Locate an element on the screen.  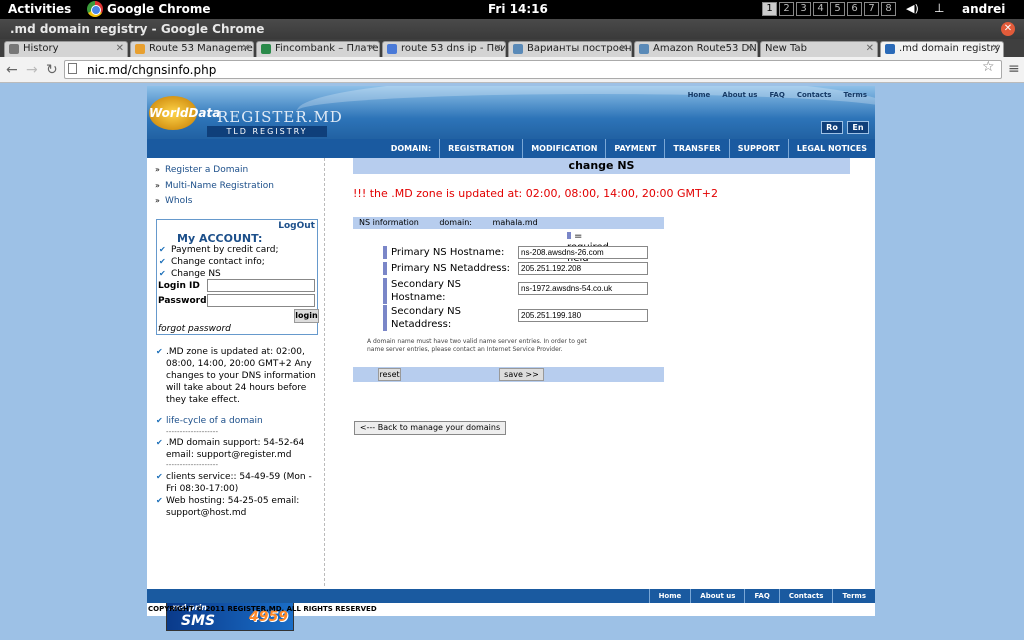
forgot-password-link: forgot password is located at coordinates (194, 329).